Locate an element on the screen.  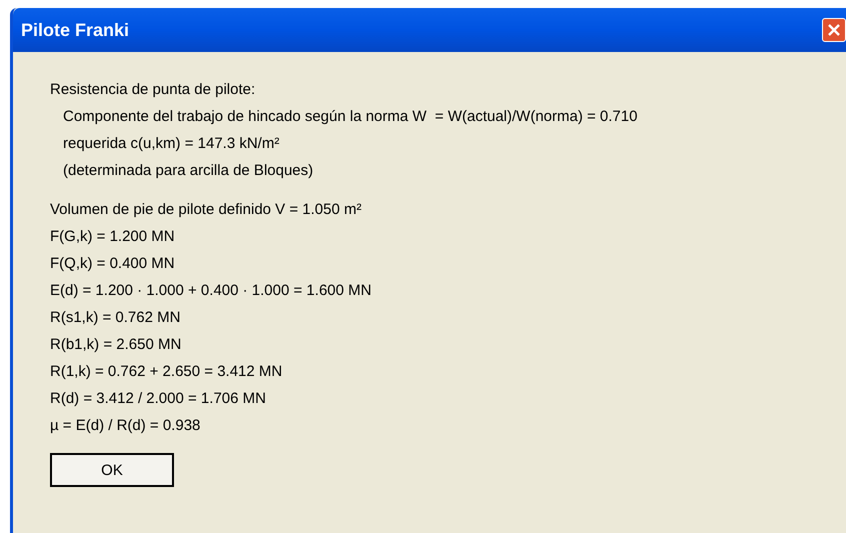
result-line: R(b1,k) = 2.650 MN is located at coordinates (116, 345).